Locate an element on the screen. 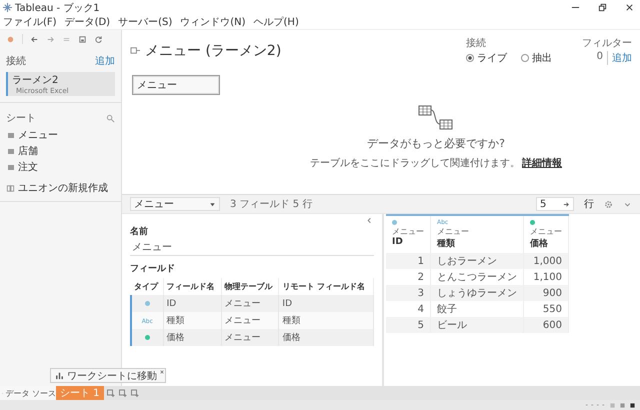 The width and height of the screenshot is (640, 410). caret-icon is located at coordinates (212, 204).